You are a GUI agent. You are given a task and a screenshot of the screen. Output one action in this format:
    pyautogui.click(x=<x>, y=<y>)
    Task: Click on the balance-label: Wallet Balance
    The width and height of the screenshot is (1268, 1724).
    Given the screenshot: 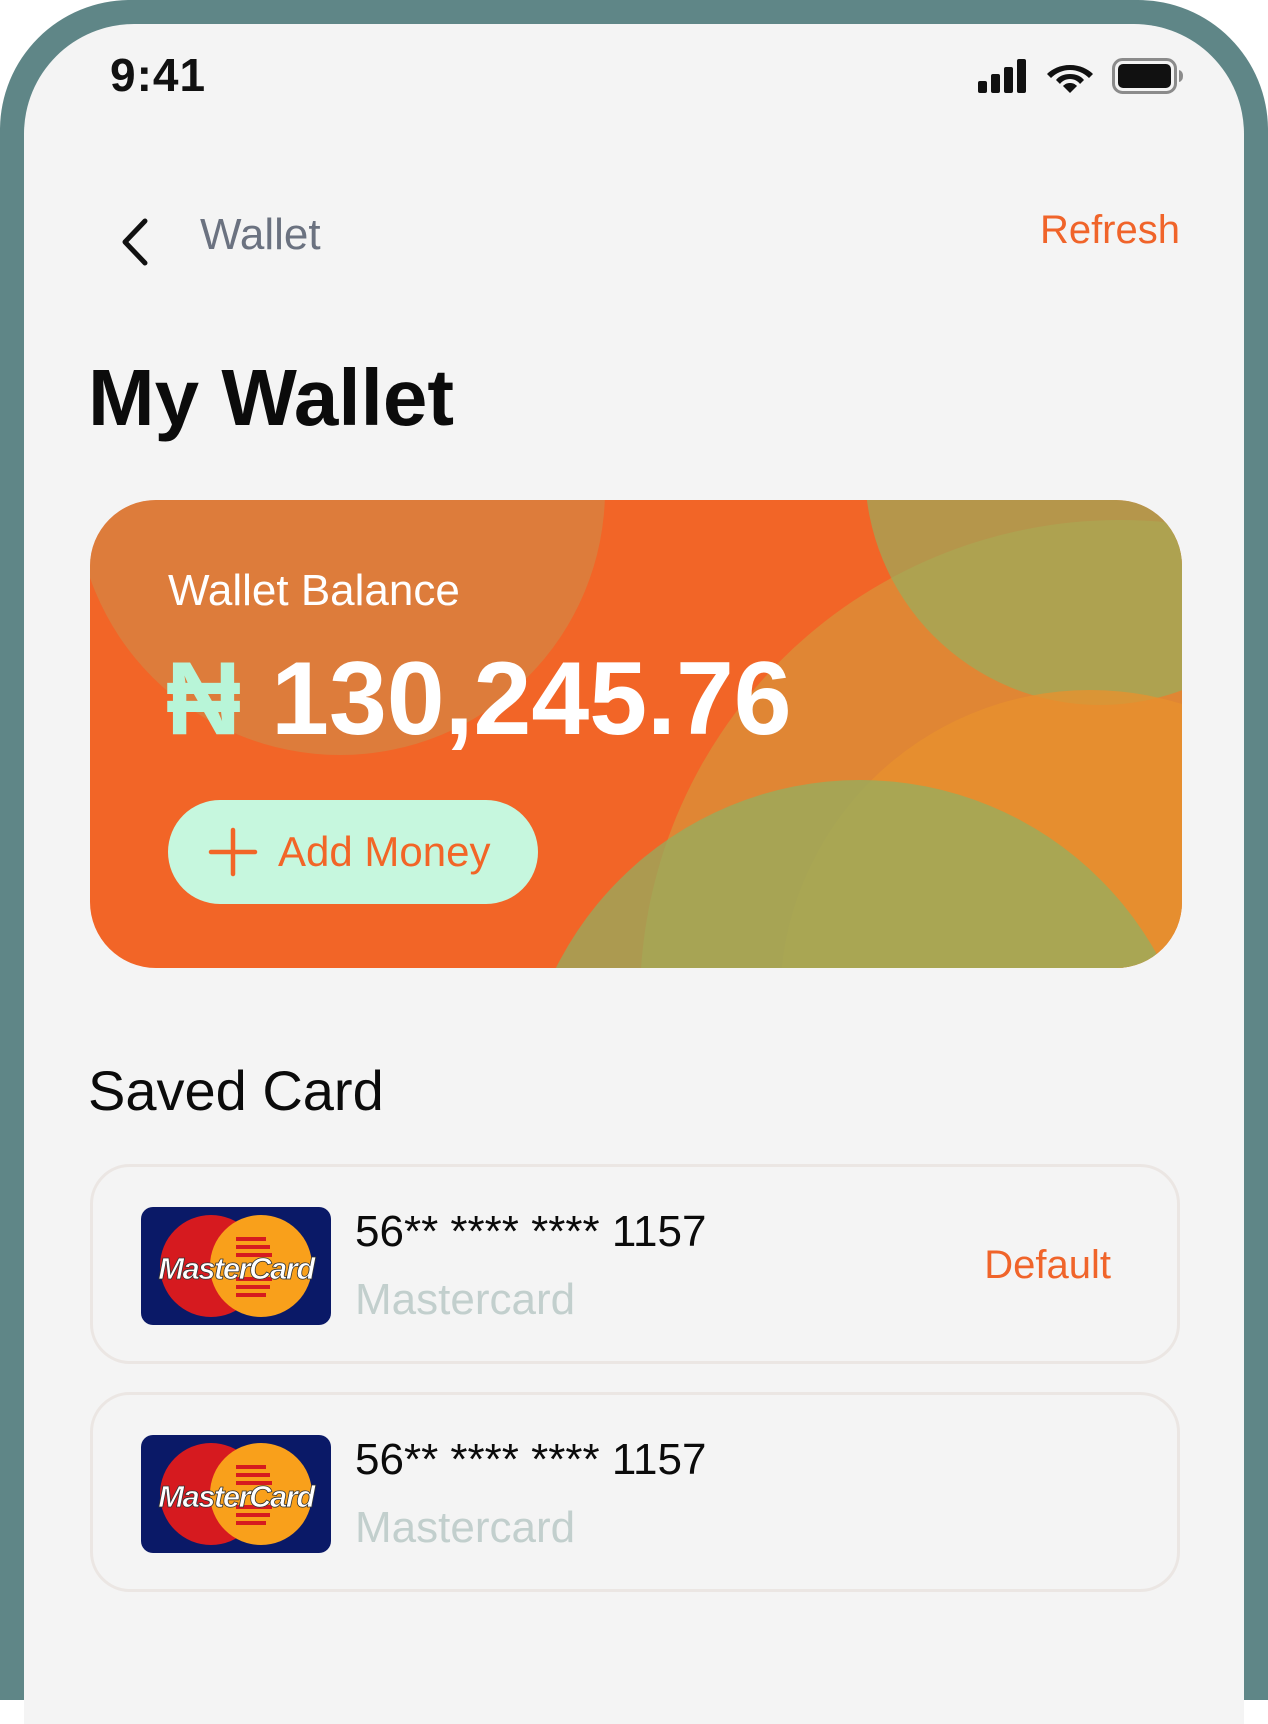 What is the action you would take?
    pyautogui.click(x=314, y=590)
    